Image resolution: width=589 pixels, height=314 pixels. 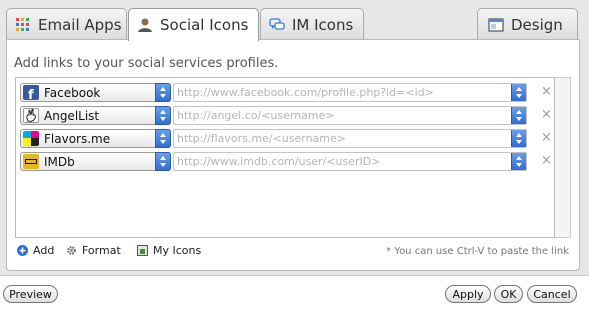 What do you see at coordinates (277, 25) in the screenshot?
I see `chat-bubbles-icon` at bounding box center [277, 25].